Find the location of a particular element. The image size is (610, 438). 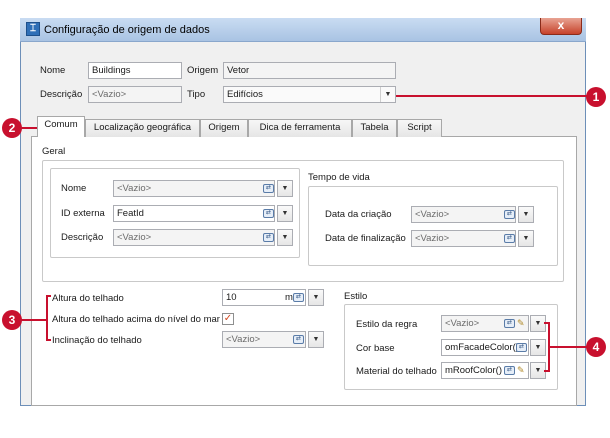

acima-label: Altura do telhado acima do nível do mar is located at coordinates (136, 319).